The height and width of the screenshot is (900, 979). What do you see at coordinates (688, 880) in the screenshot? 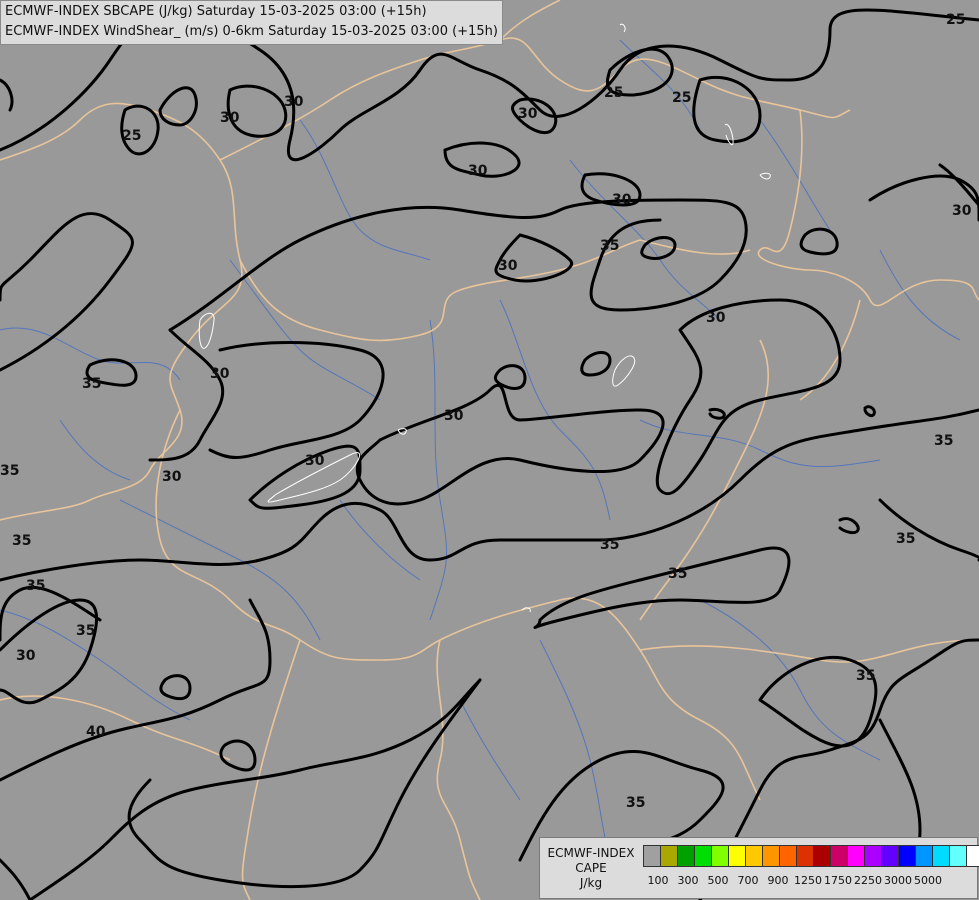
I see `legend-tick-label: 300` at bounding box center [688, 880].